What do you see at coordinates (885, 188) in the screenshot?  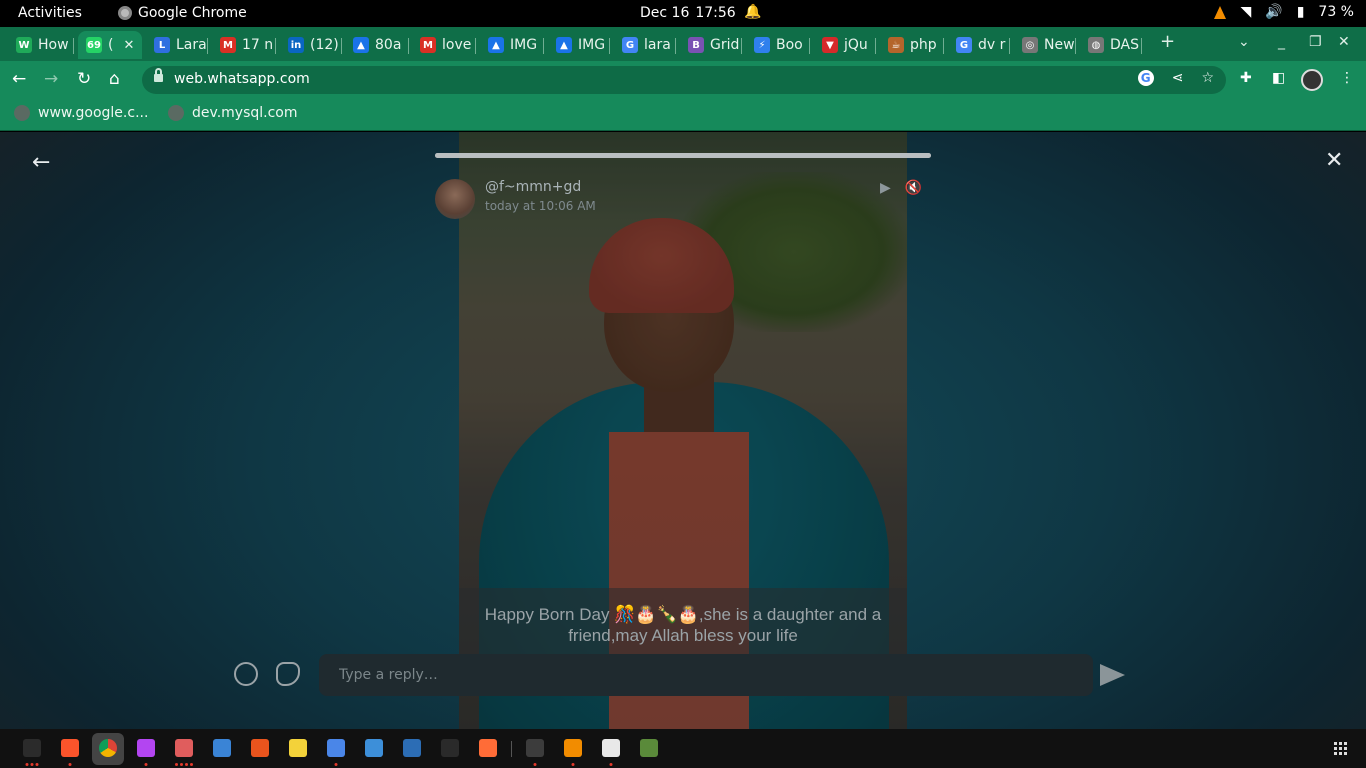 I see `play-icon: ▶` at bounding box center [885, 188].